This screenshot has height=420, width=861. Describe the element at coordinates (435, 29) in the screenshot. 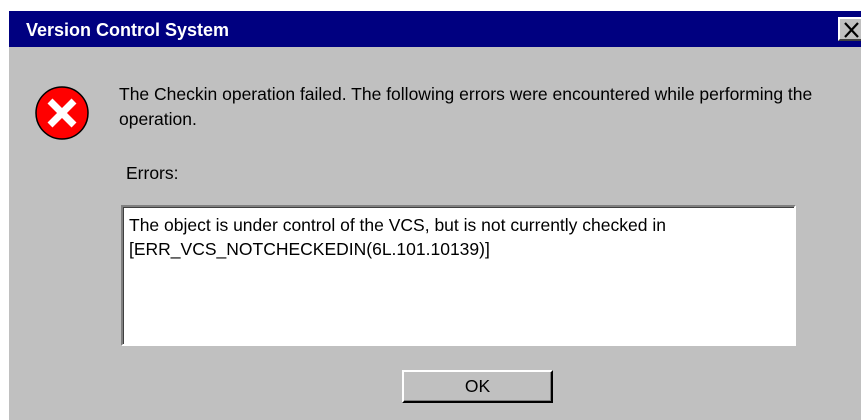

I see `title-bar: Version Control System` at that location.